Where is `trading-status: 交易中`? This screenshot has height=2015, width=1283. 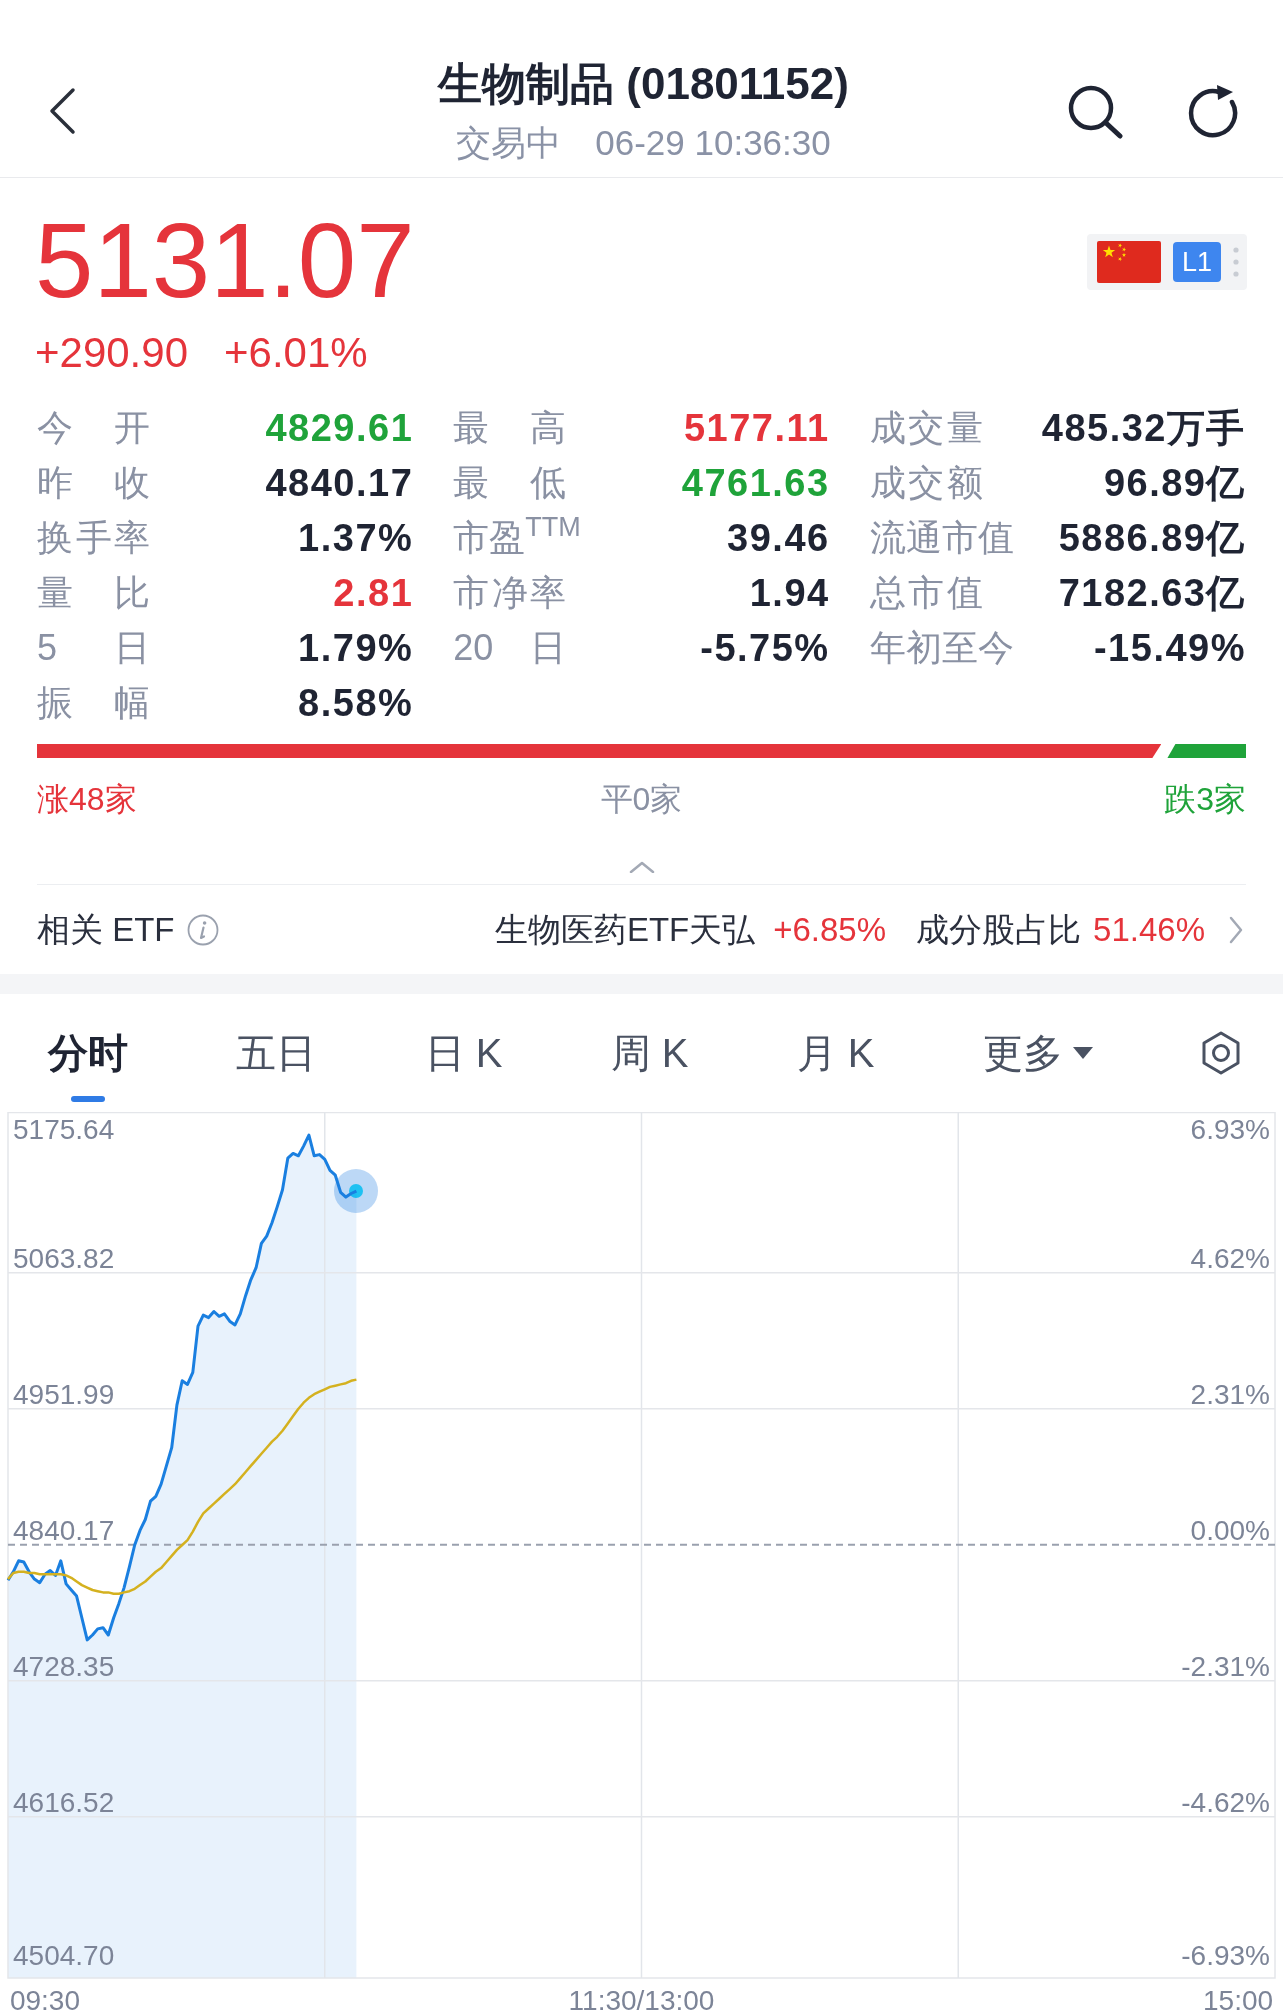 trading-status: 交易中 is located at coordinates (509, 142).